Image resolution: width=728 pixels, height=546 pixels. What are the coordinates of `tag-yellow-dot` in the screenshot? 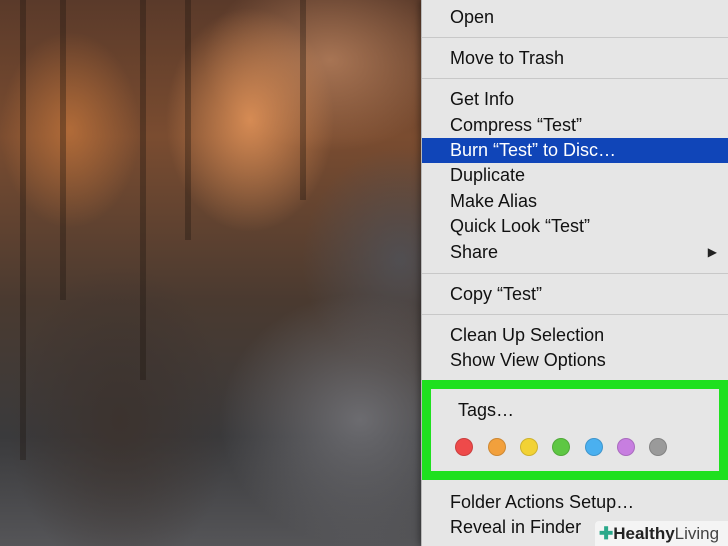 It's located at (529, 447).